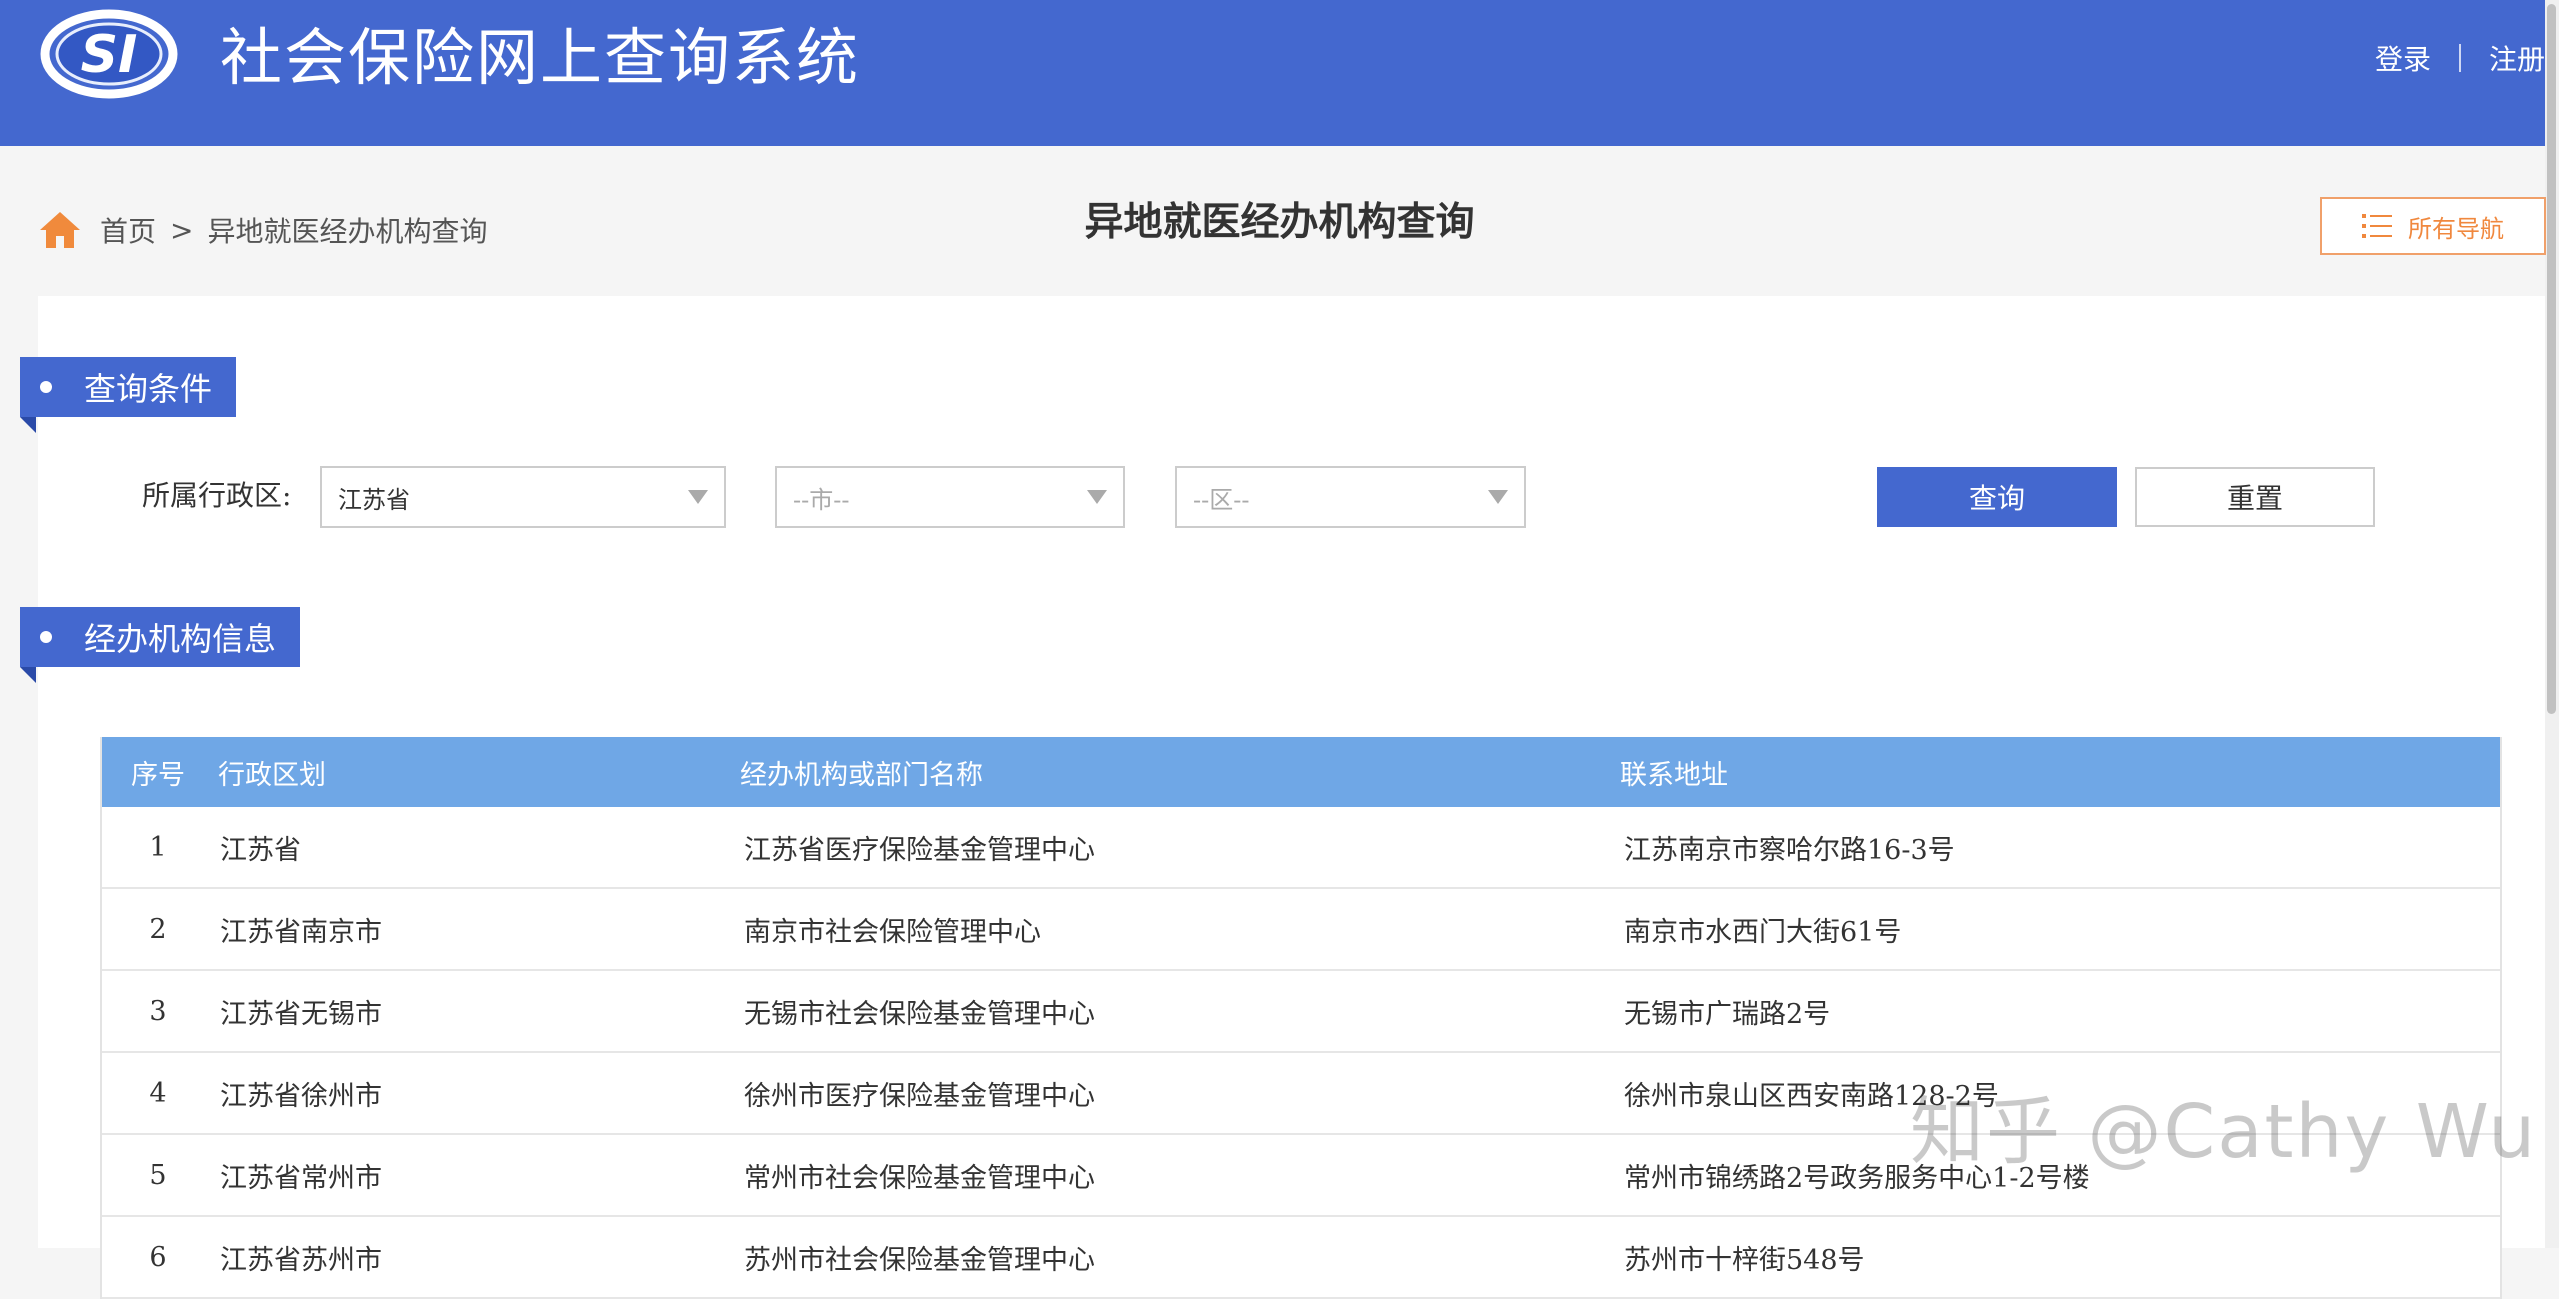  Describe the element at coordinates (301, 932) in the screenshot. I see `row-region: 江苏省南京市` at that location.